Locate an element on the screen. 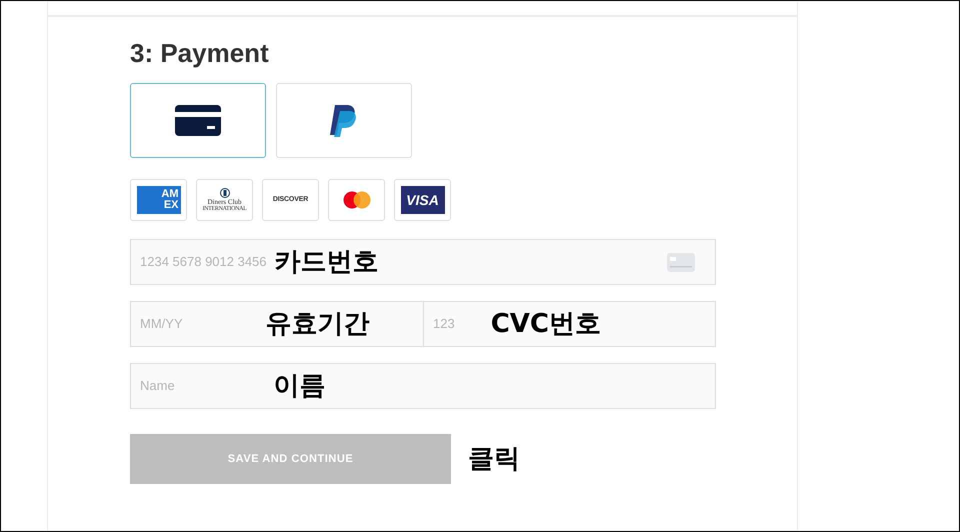  credit-card-icon is located at coordinates (198, 120).